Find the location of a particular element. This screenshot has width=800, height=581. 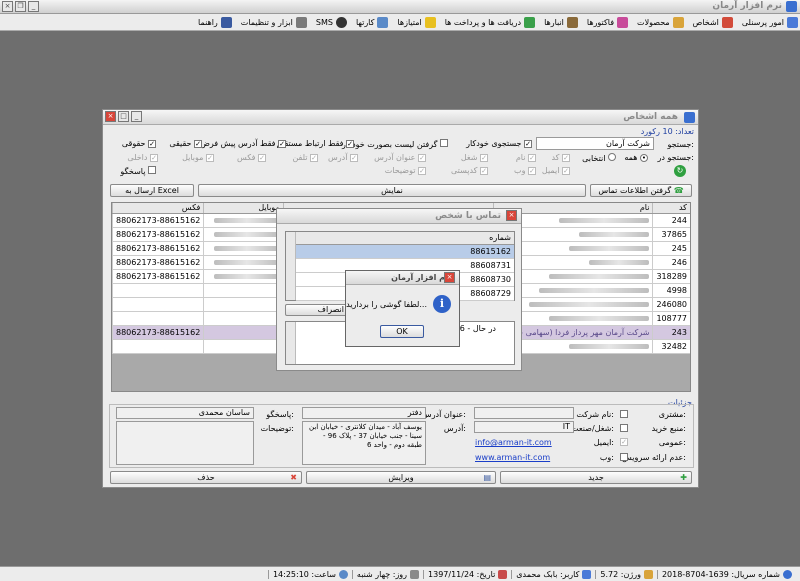

persons-window-title: همه اشخاص is located at coordinates (650, 117).